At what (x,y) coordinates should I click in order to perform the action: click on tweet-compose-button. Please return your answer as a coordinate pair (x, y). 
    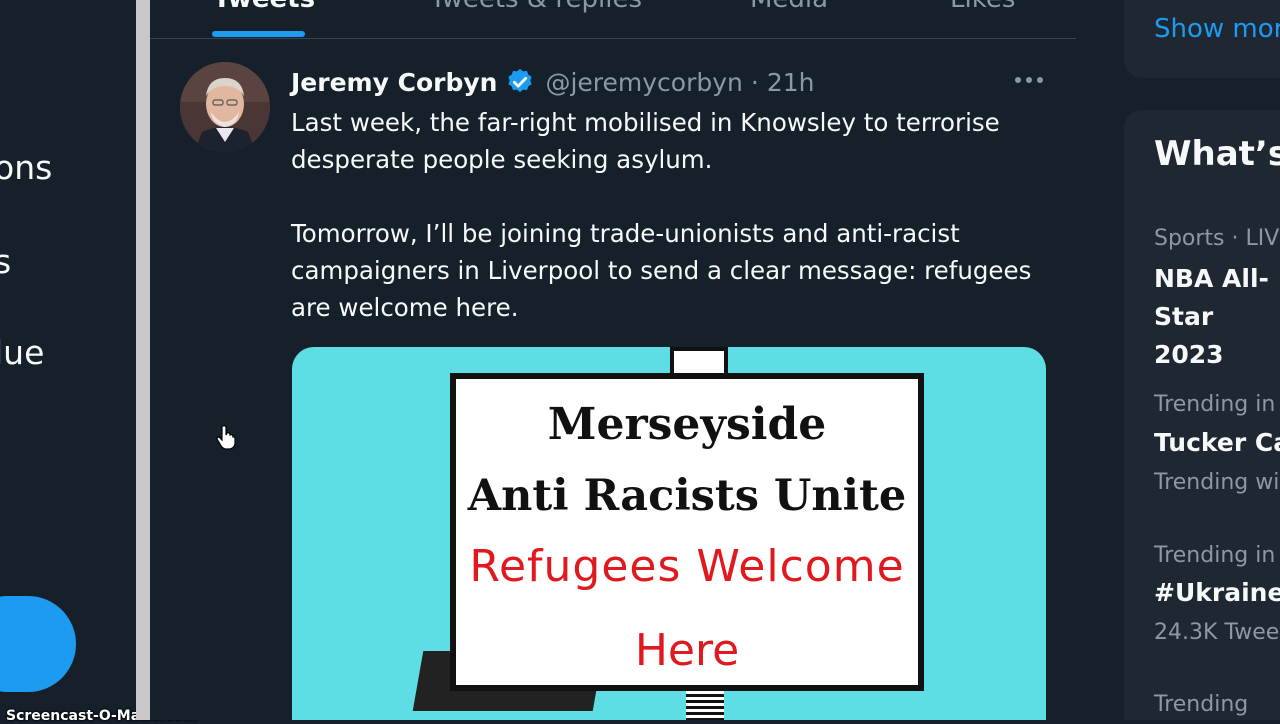
    Looking at the image, I should click on (38, 644).